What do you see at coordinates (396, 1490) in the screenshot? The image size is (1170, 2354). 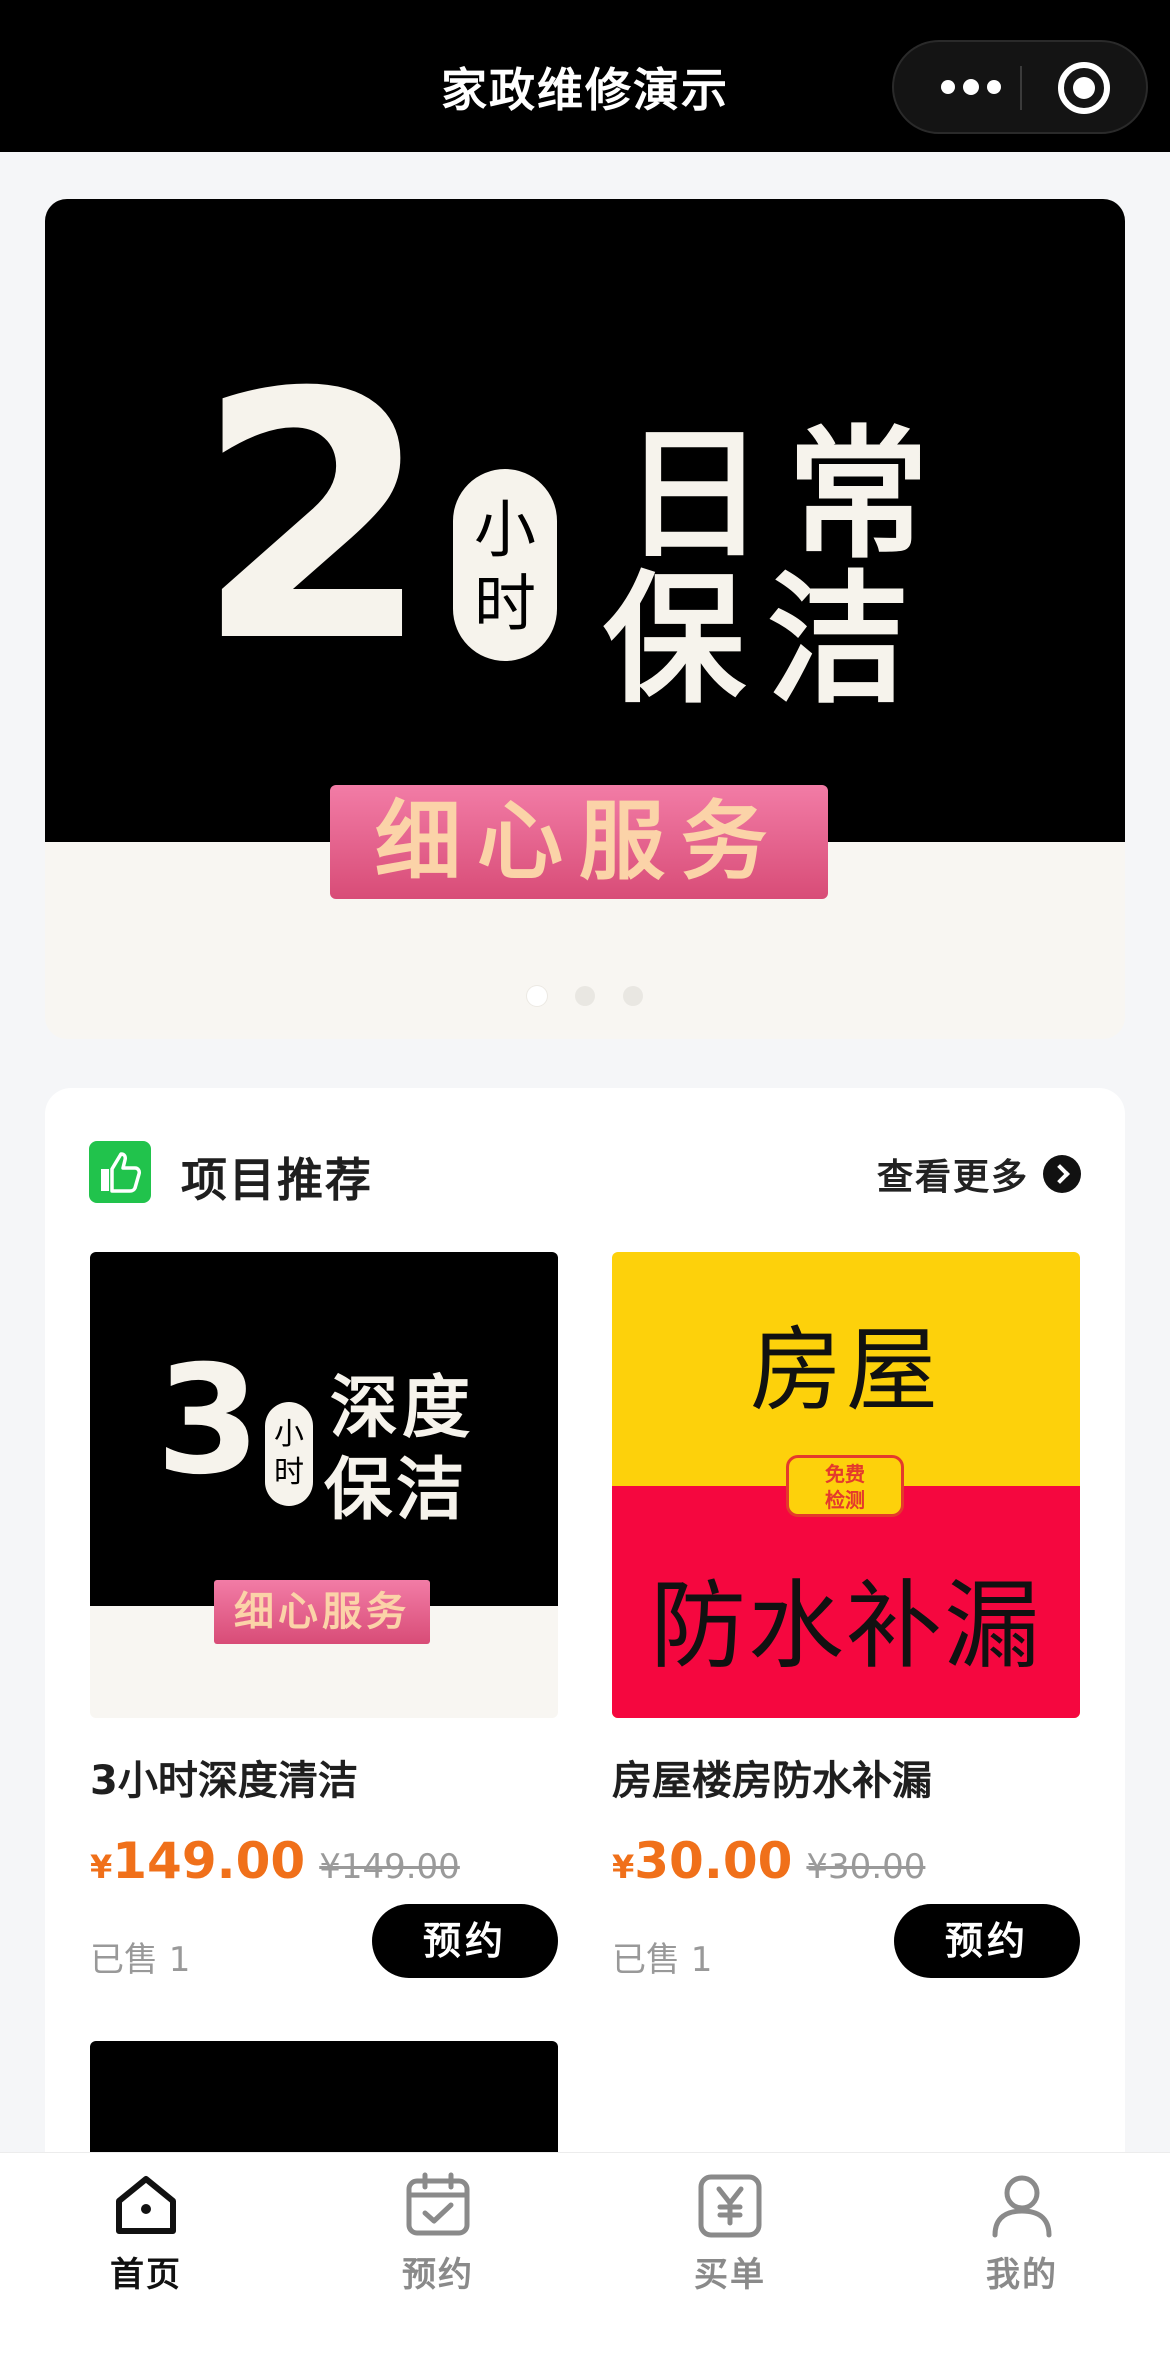 I see `image-line2: 保洁` at bounding box center [396, 1490].